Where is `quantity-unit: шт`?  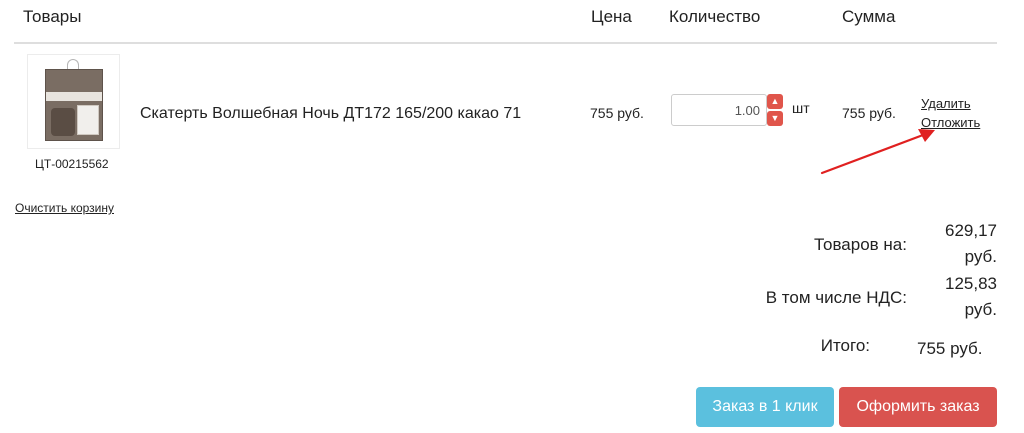 quantity-unit: шт is located at coordinates (801, 108).